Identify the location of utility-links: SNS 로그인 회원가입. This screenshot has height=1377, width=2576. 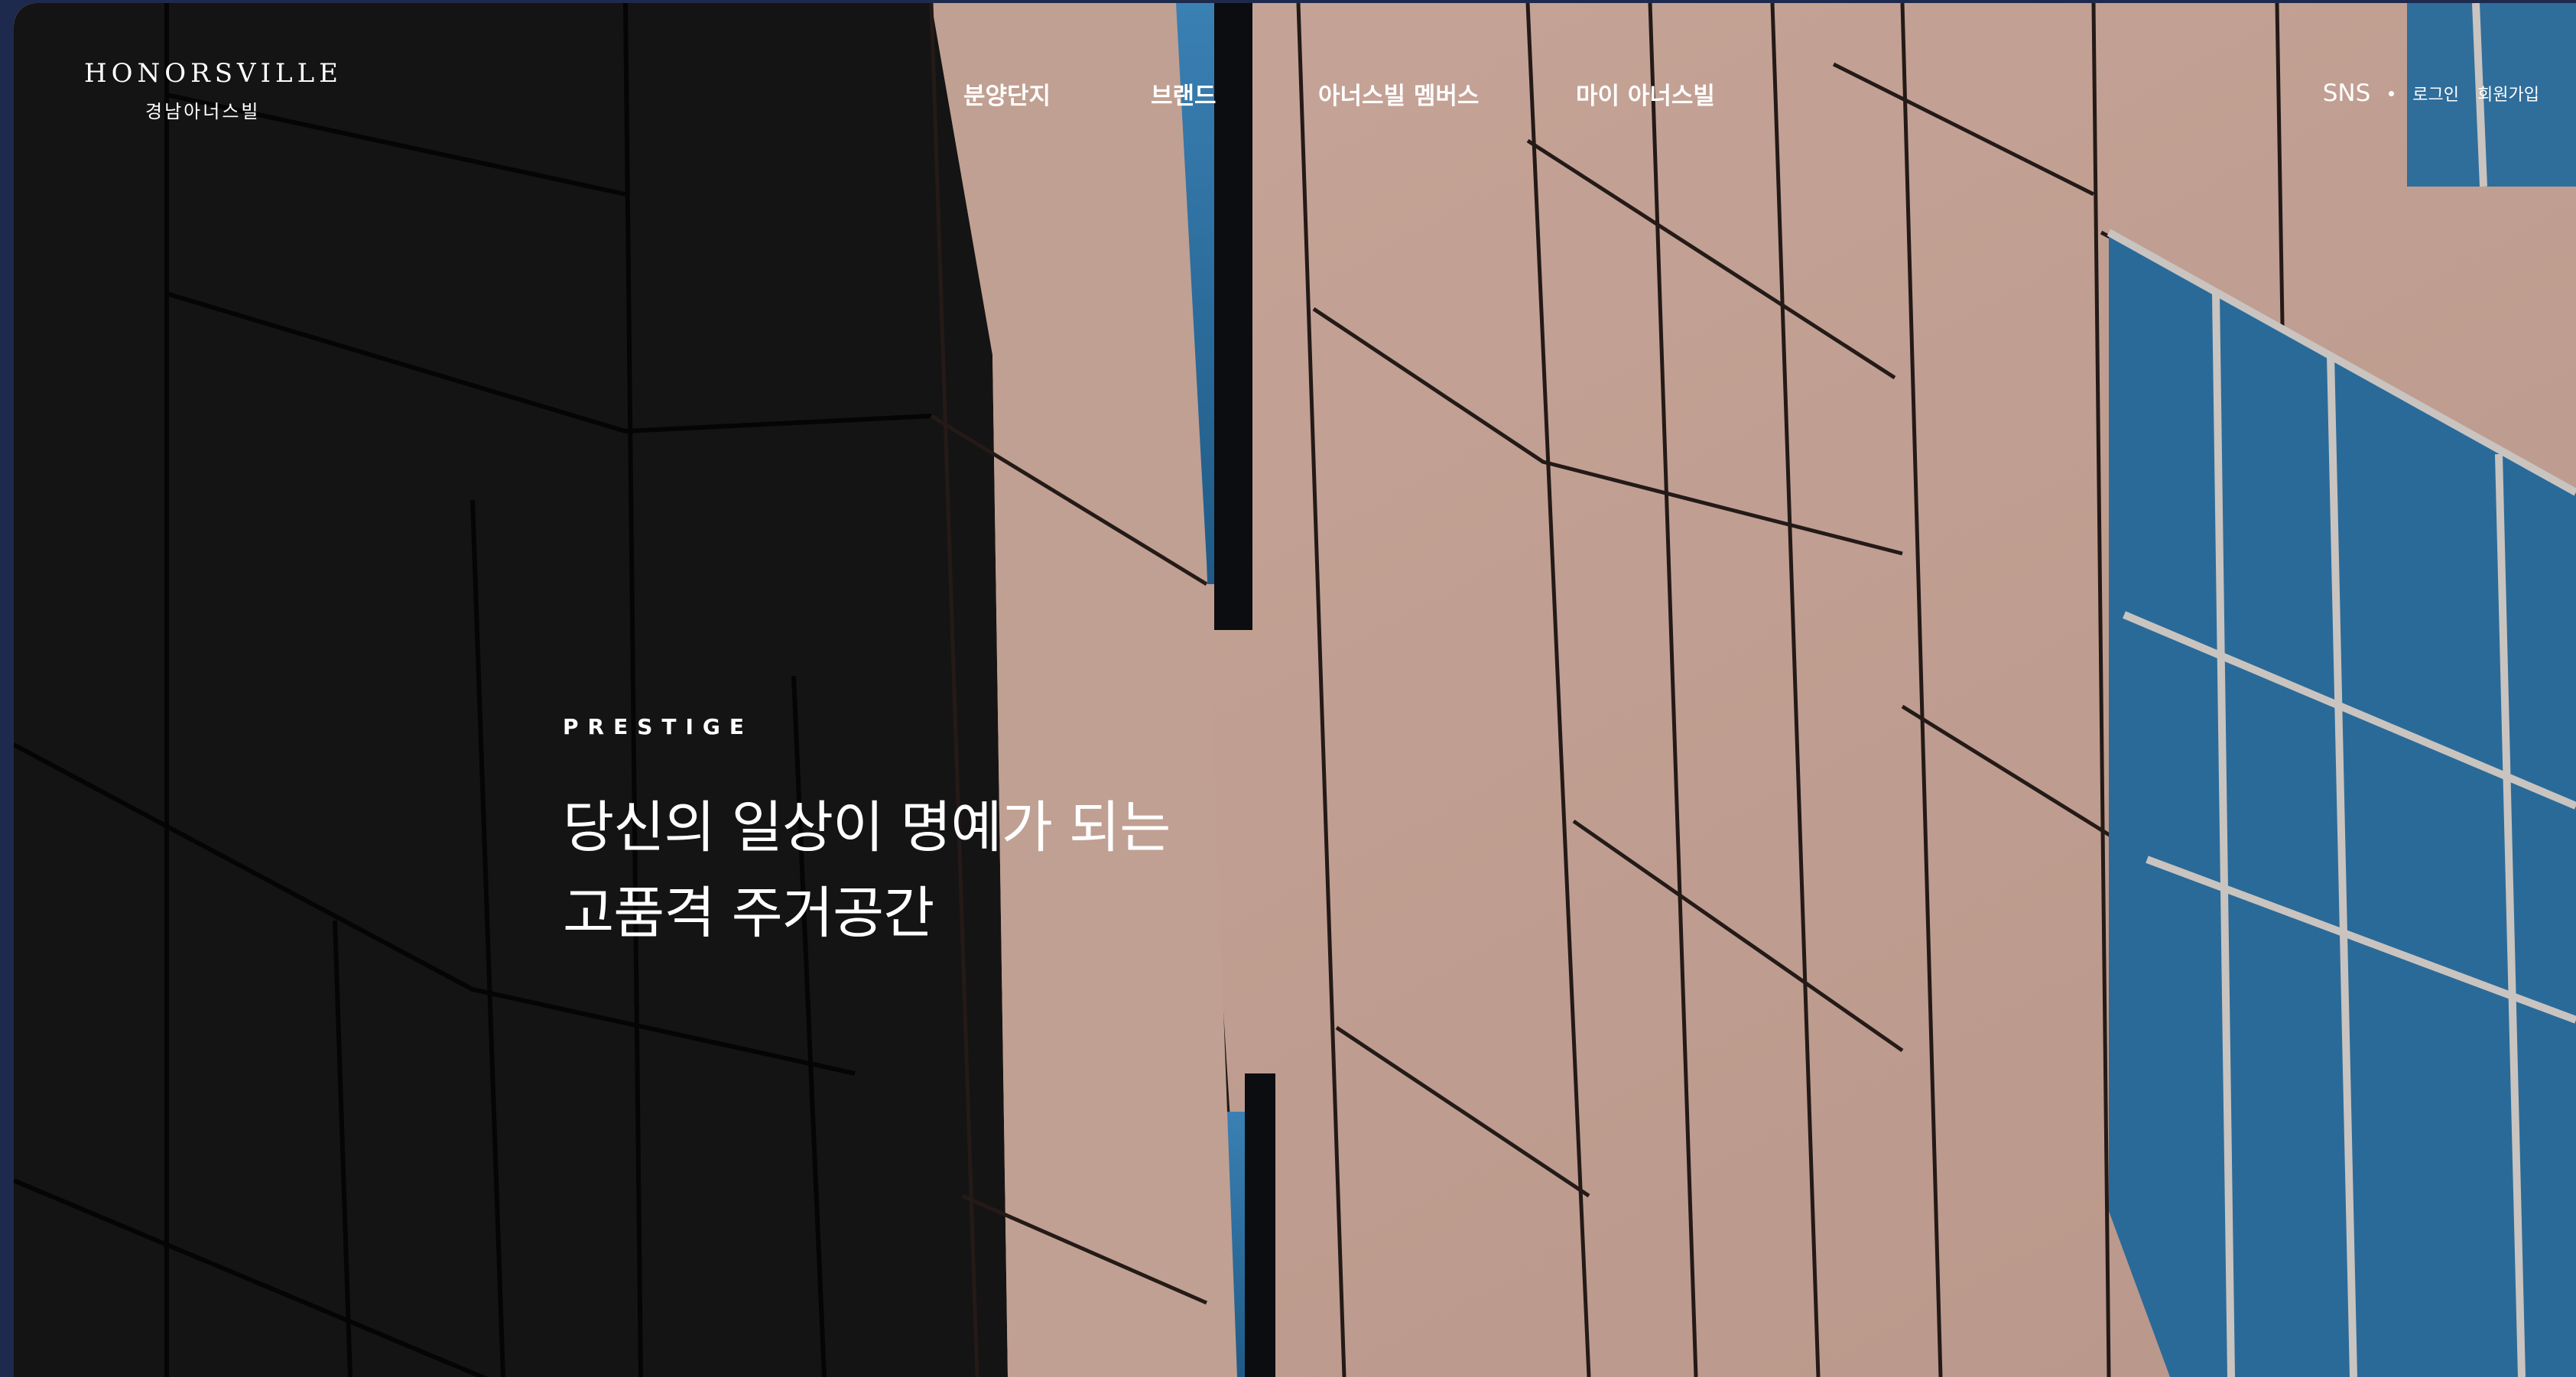
(2431, 93).